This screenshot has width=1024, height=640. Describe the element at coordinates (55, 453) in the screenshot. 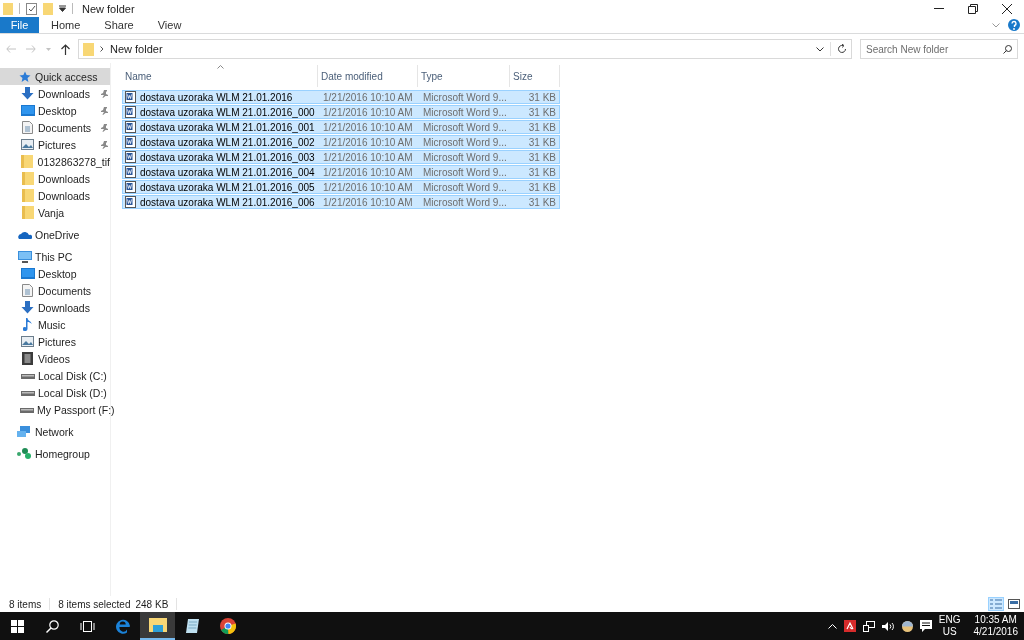

I see `nav-item: Homegroup` at that location.